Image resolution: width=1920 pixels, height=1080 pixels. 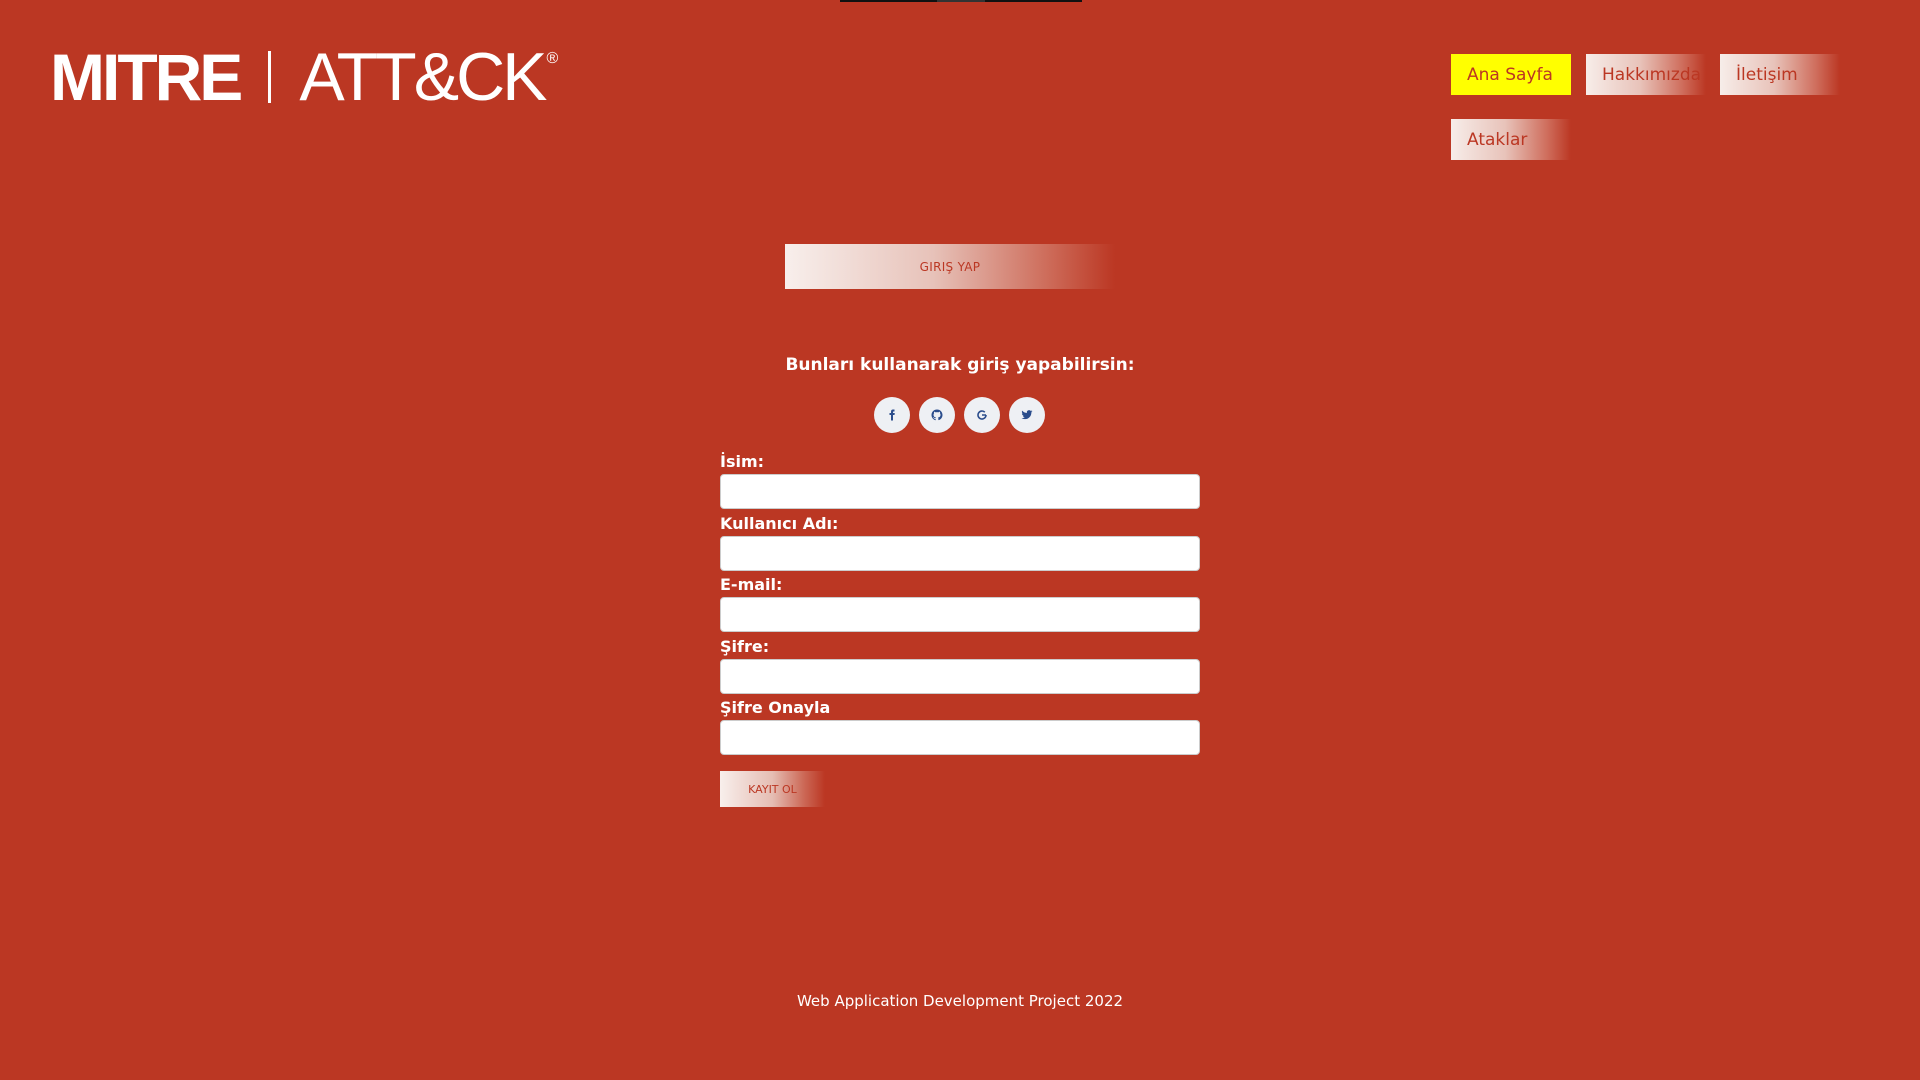 What do you see at coordinates (429, 77) in the screenshot?
I see `logo-attck-text: ATT&CK ®` at bounding box center [429, 77].